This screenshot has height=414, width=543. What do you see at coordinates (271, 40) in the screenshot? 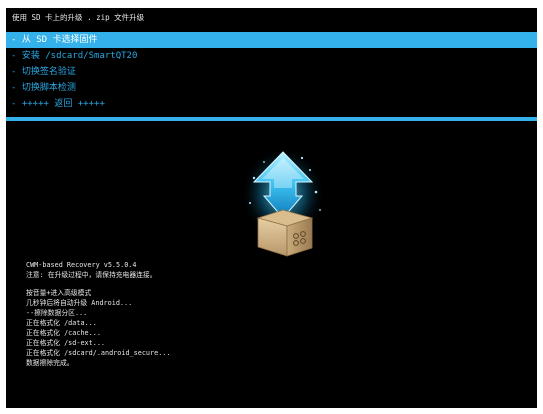
I see `menu-item-choose-zip-from-sd: - 从 SD 卡选择固件` at bounding box center [271, 40].